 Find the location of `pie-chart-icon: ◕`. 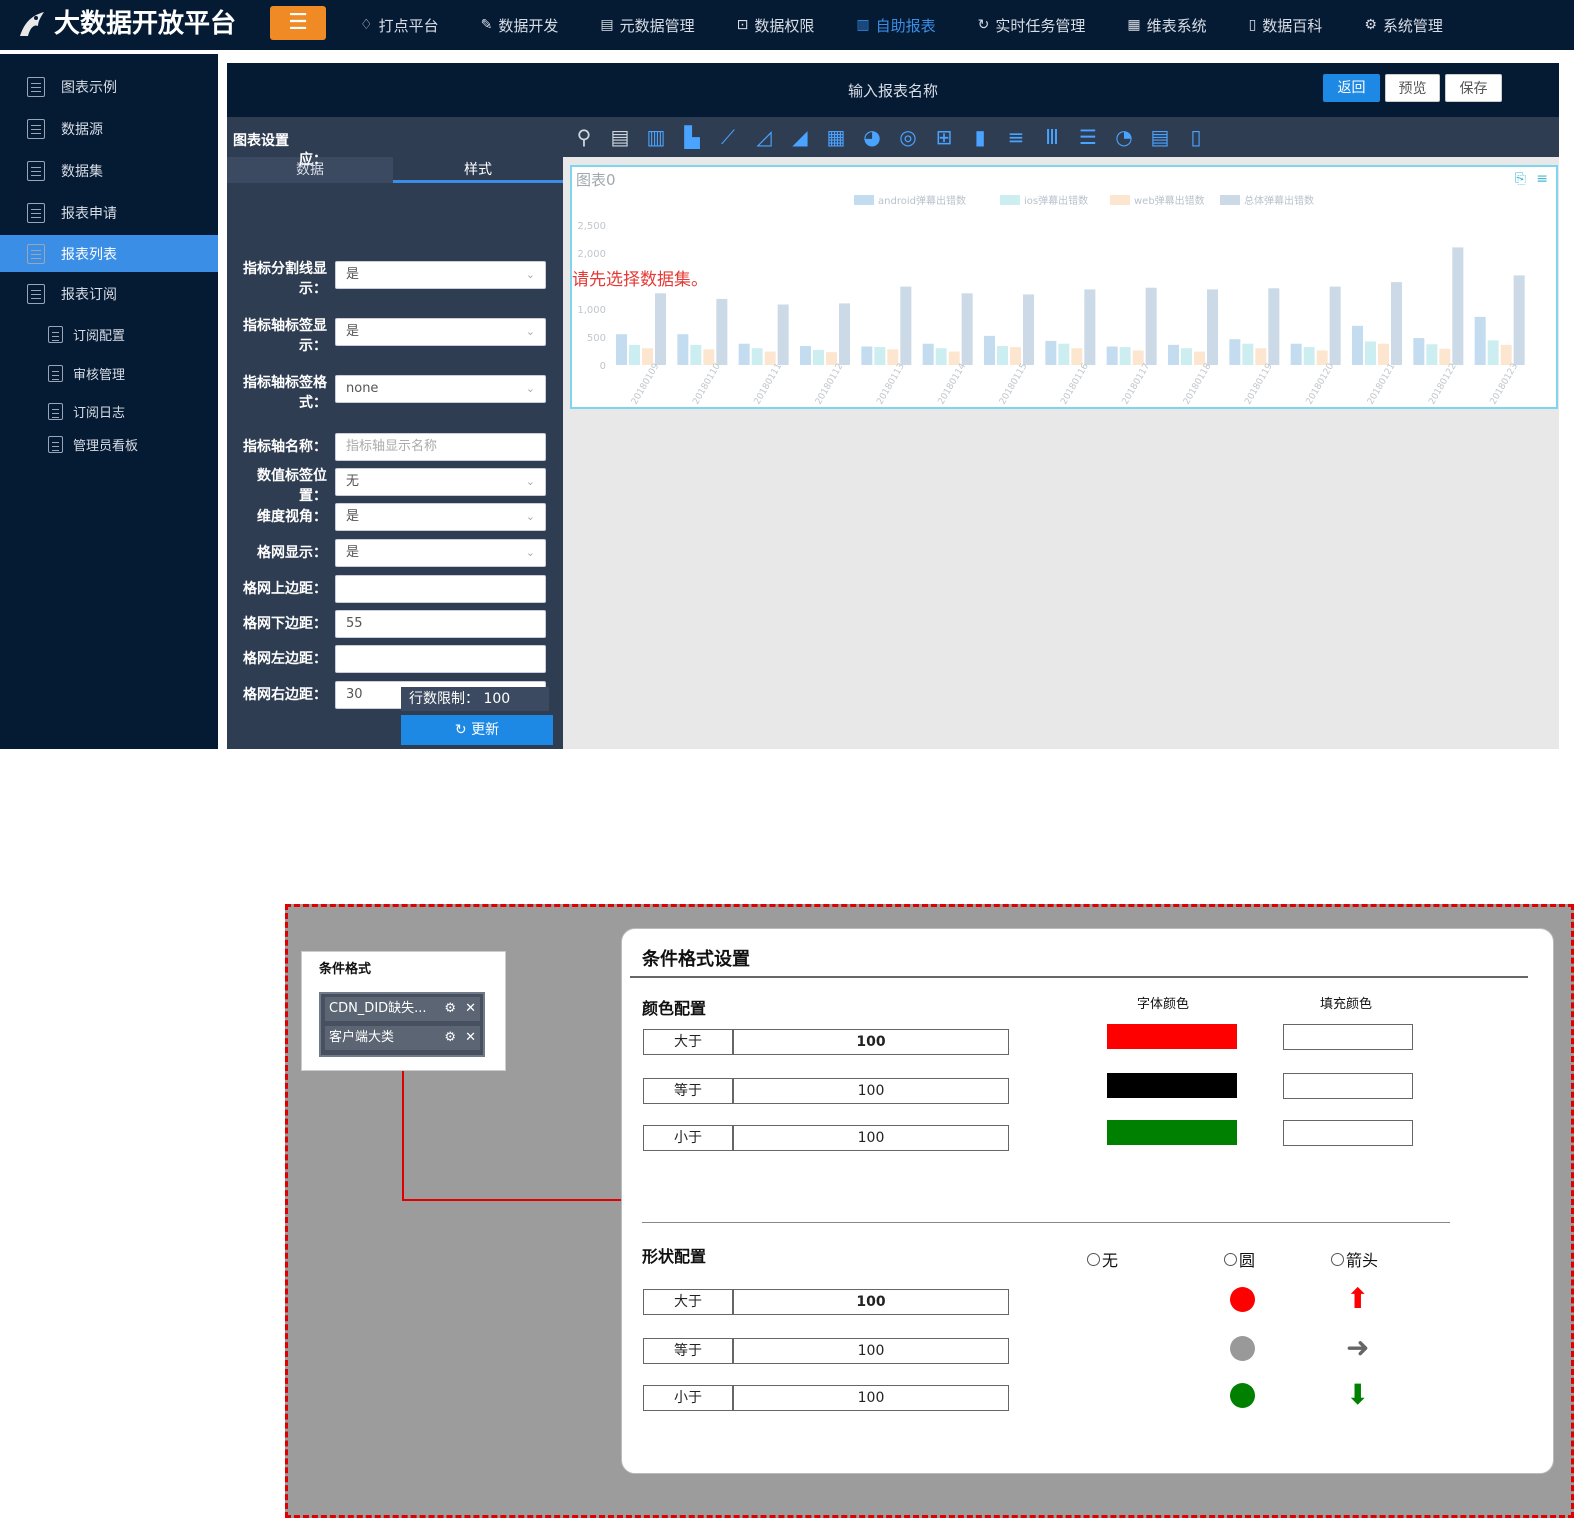

pie-chart-icon: ◕ is located at coordinates (872, 137).